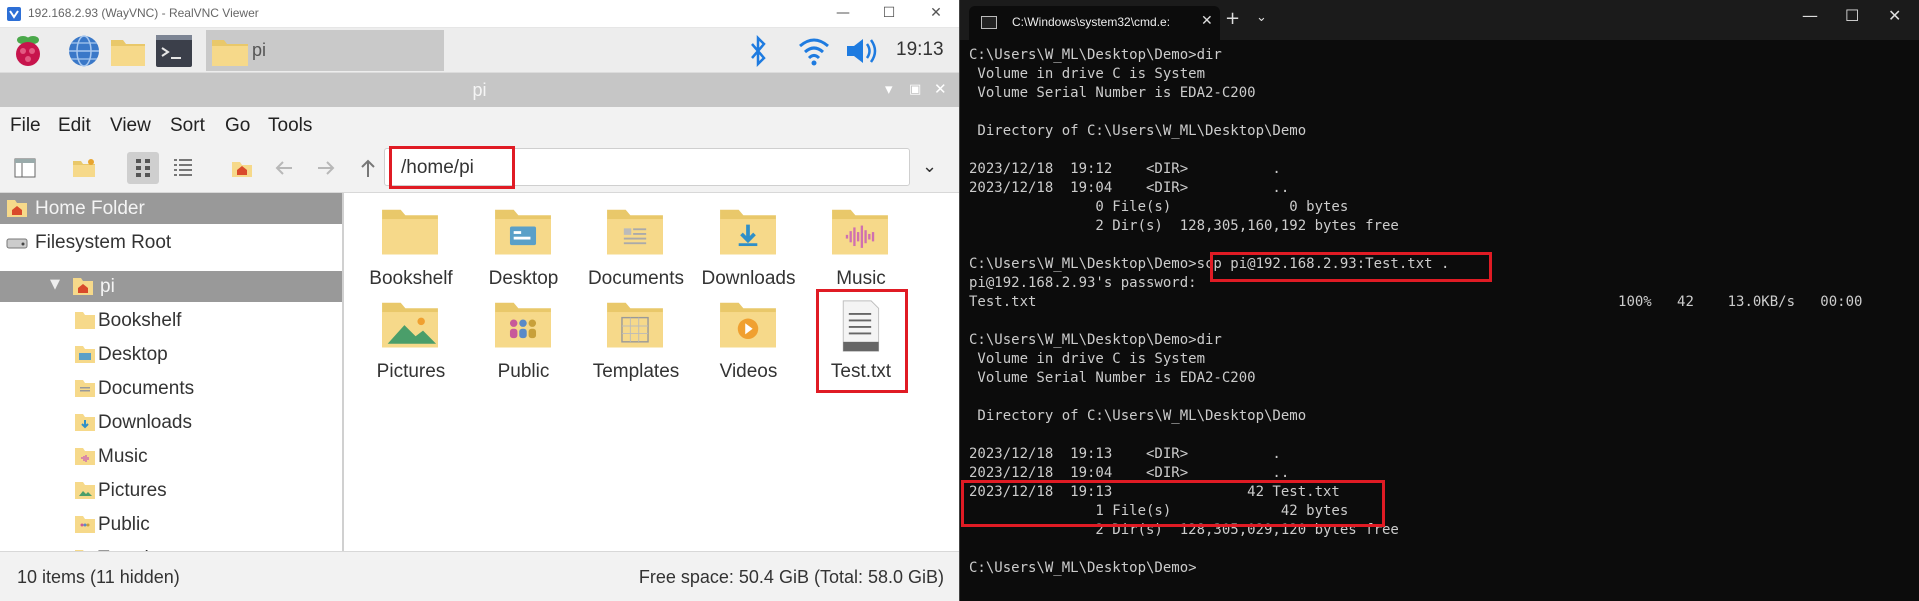 This screenshot has height=601, width=1919. What do you see at coordinates (171, 208) in the screenshot?
I see `sidebar-home-folder: Home Folder` at bounding box center [171, 208].